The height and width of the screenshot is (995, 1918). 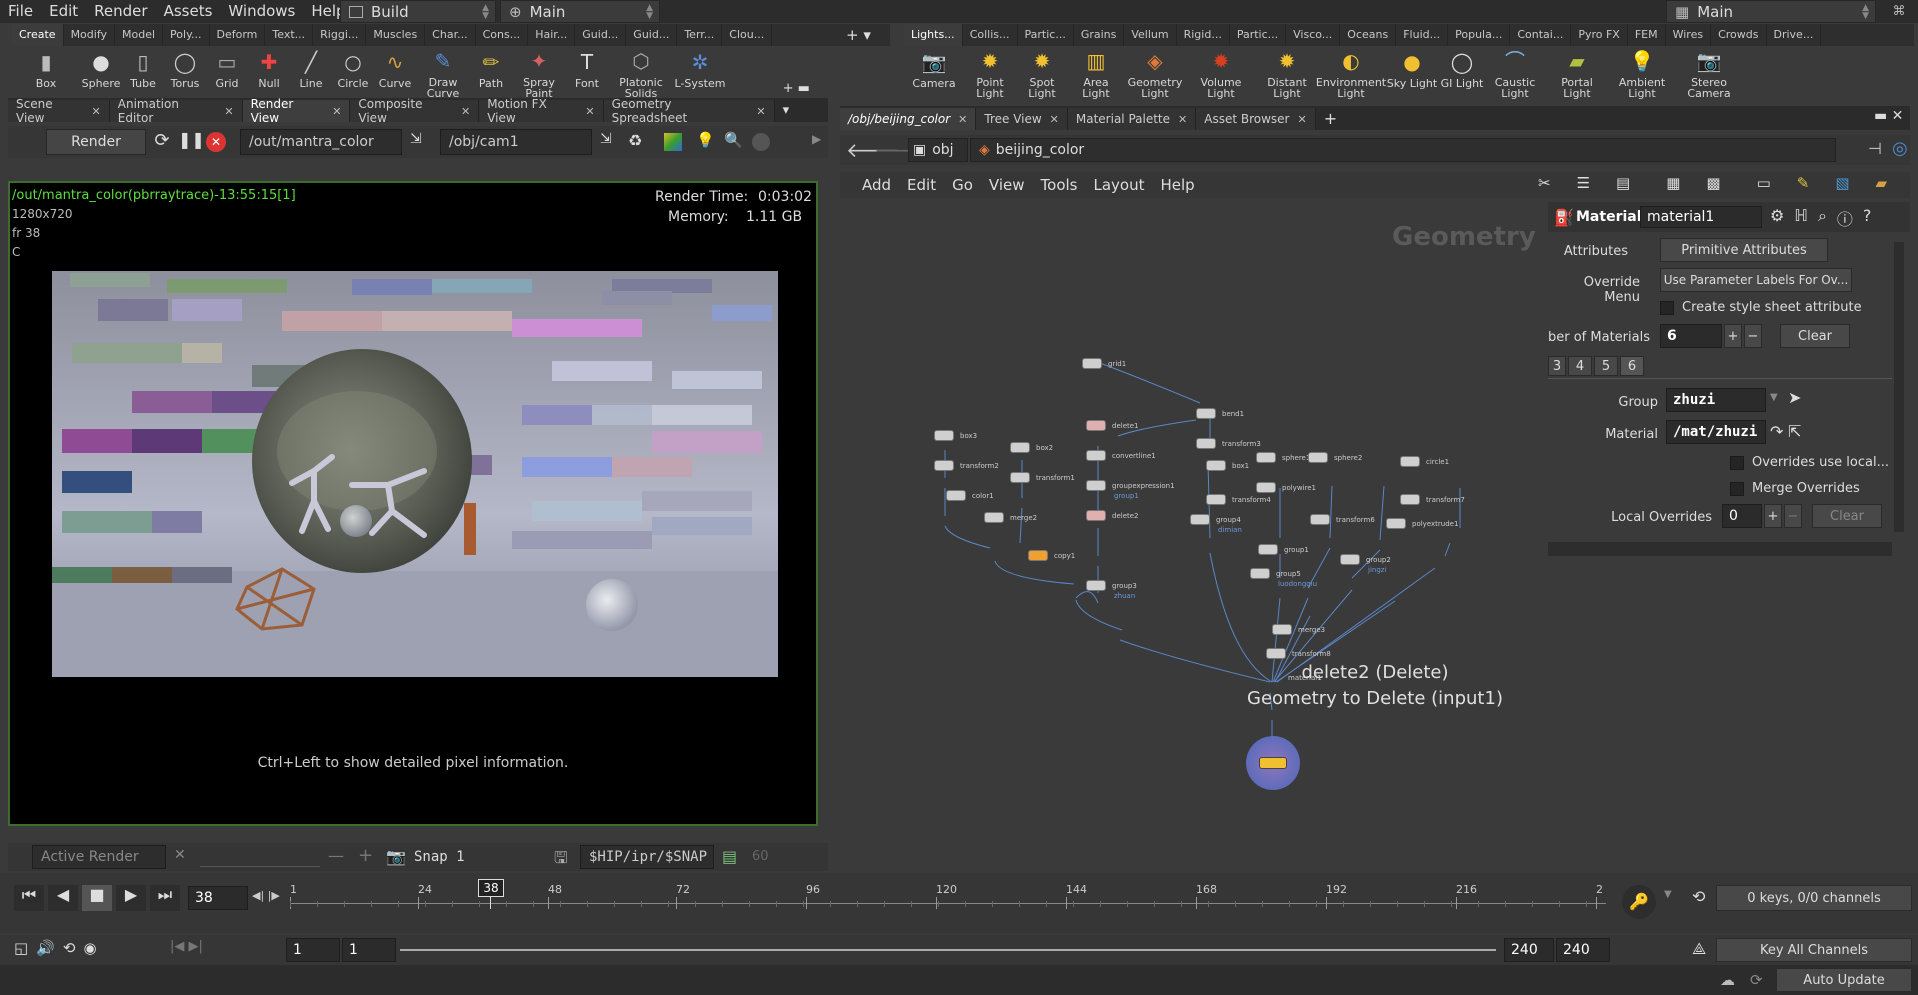 I want to click on image-icon: ▧, so click(x=1842, y=183).